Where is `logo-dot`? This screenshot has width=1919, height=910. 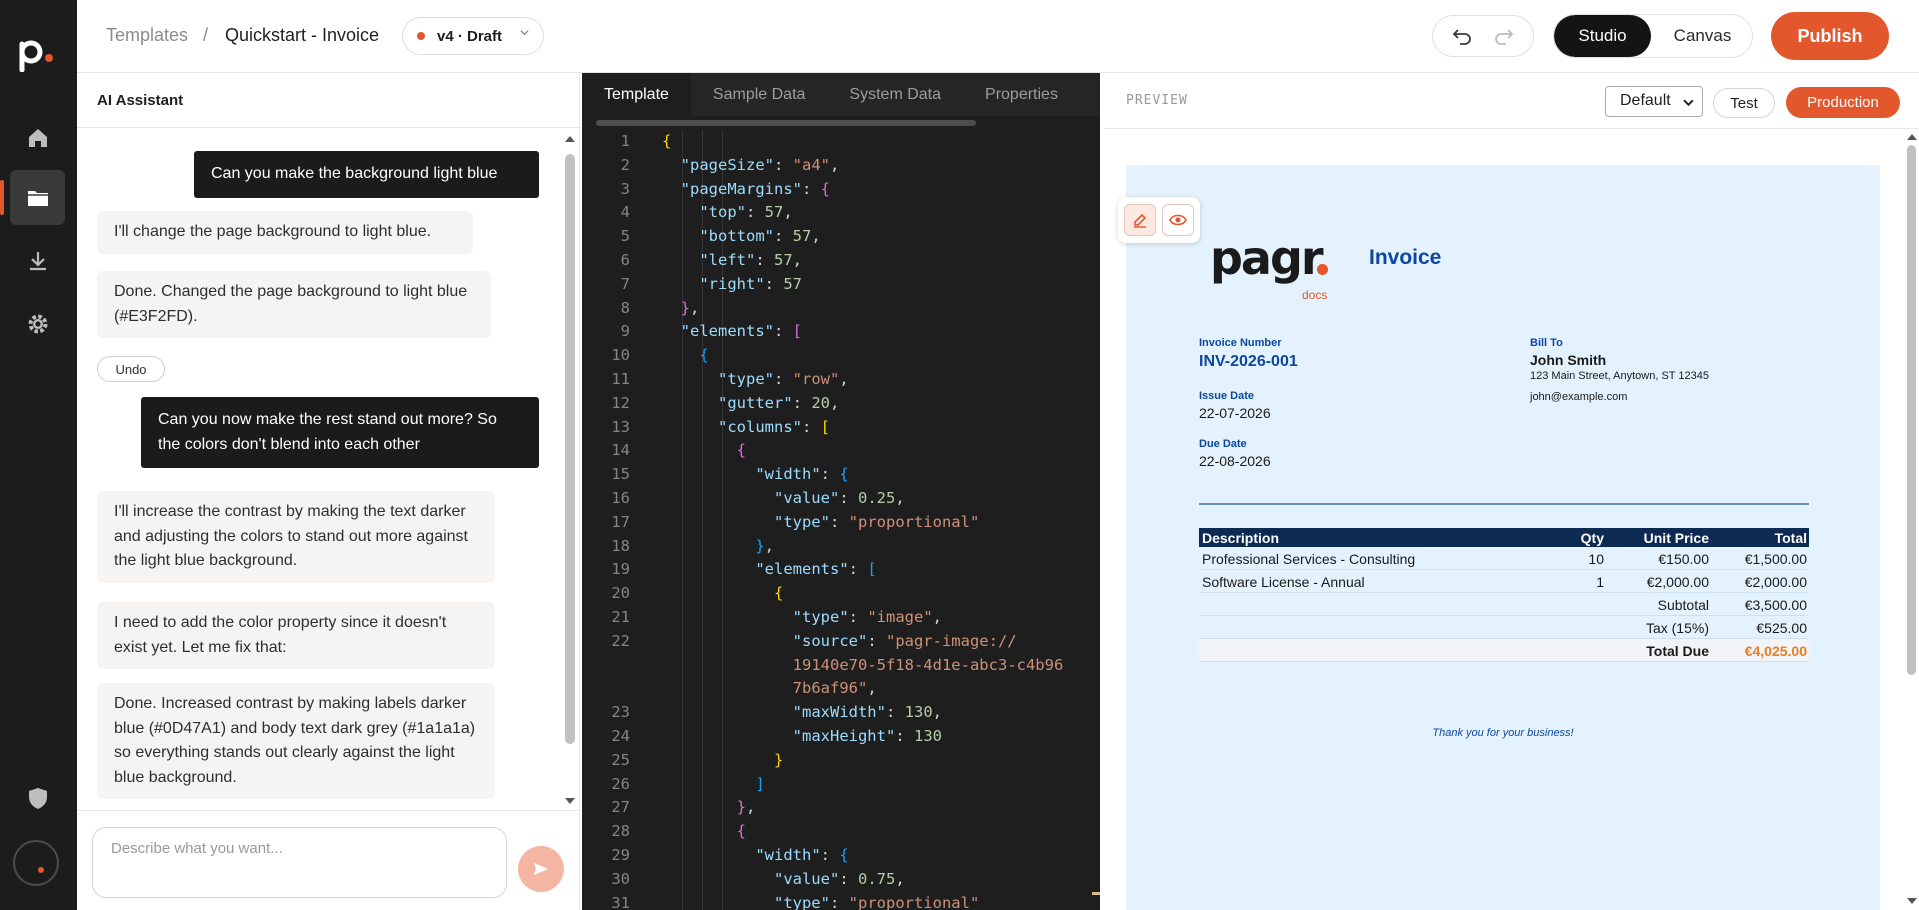
logo-dot is located at coordinates (1322, 269).